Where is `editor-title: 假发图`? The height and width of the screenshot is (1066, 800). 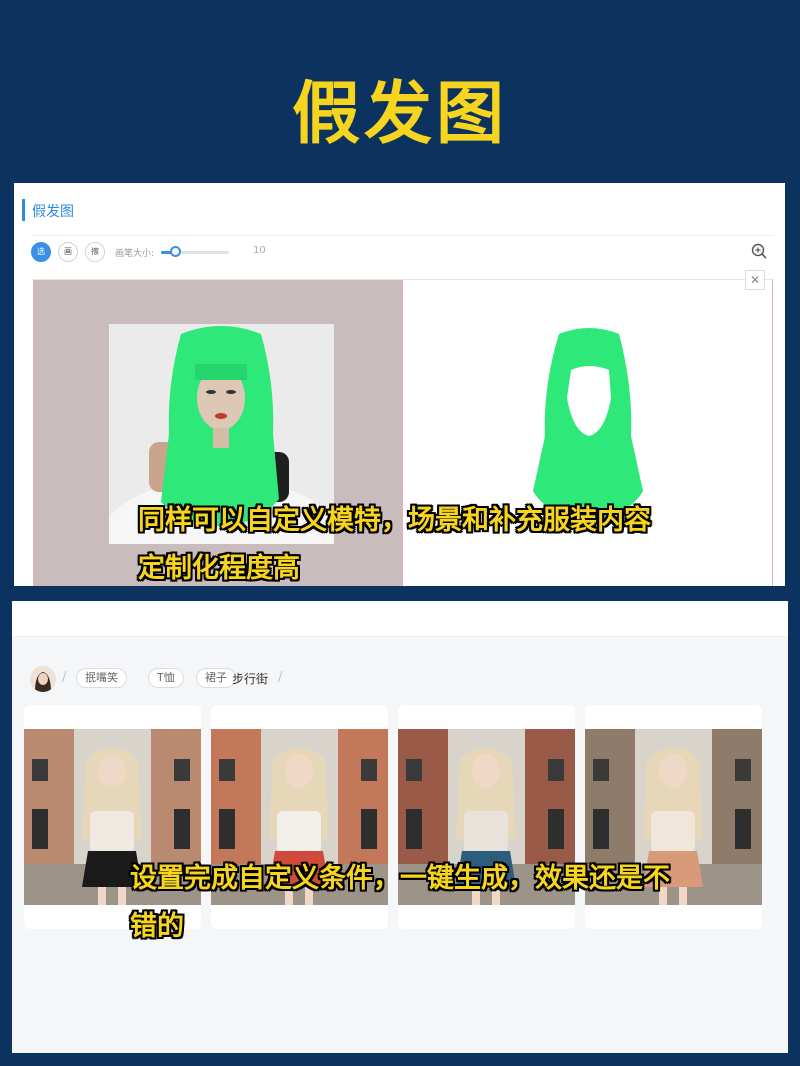 editor-title: 假发图 is located at coordinates (53, 212).